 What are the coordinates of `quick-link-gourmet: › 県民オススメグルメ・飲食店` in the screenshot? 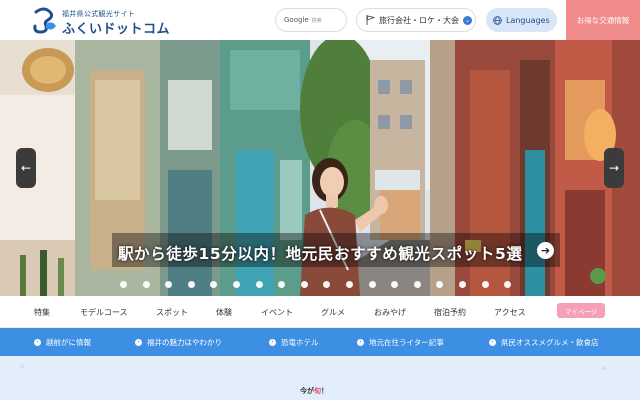 It's located at (544, 342).